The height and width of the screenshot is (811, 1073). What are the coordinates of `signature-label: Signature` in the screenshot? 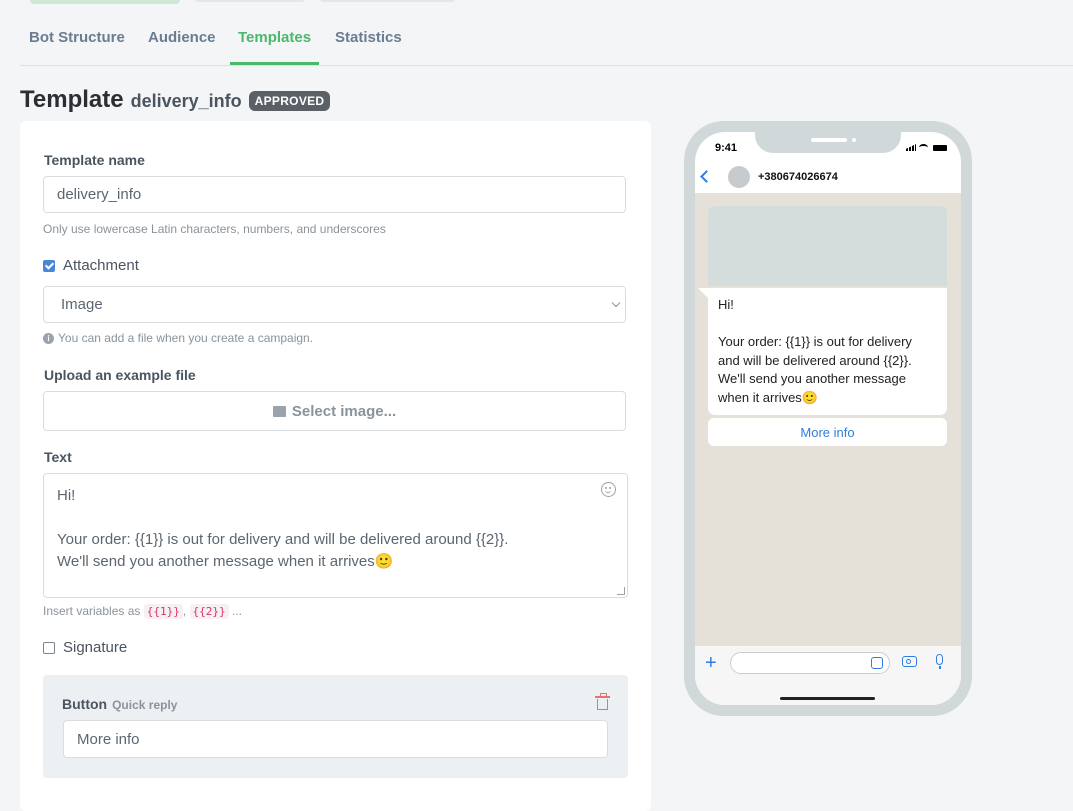 It's located at (95, 647).